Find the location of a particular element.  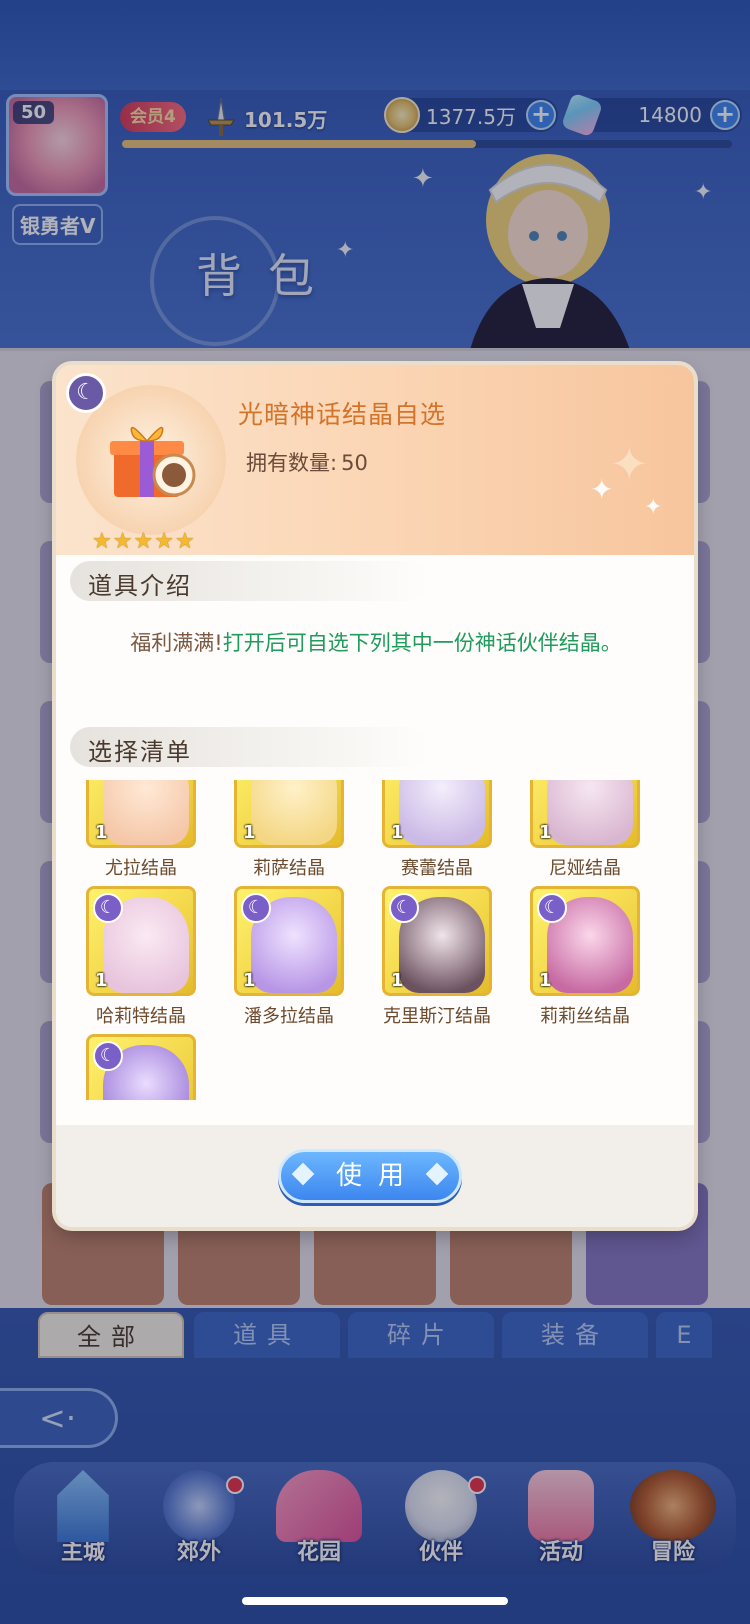

description-lead: 福利满满! is located at coordinates (176, 643).